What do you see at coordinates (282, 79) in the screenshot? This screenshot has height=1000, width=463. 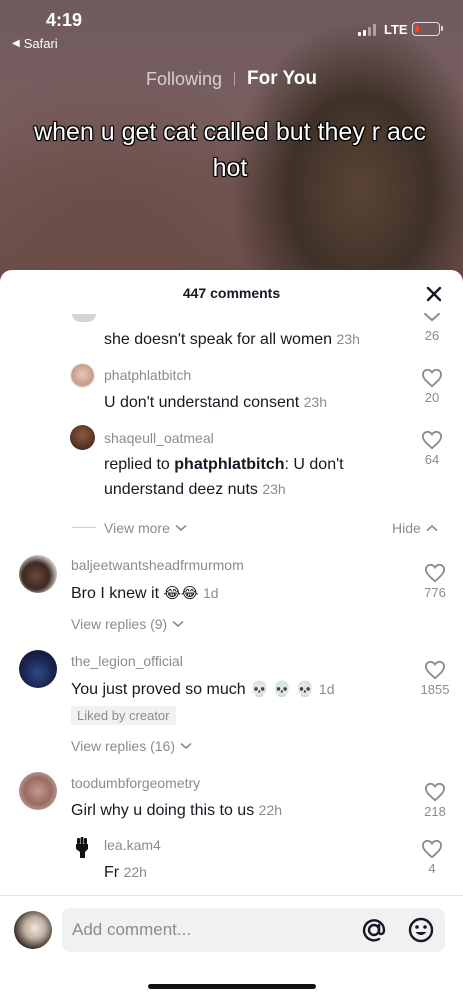 I see `tab-for-you: For You` at bounding box center [282, 79].